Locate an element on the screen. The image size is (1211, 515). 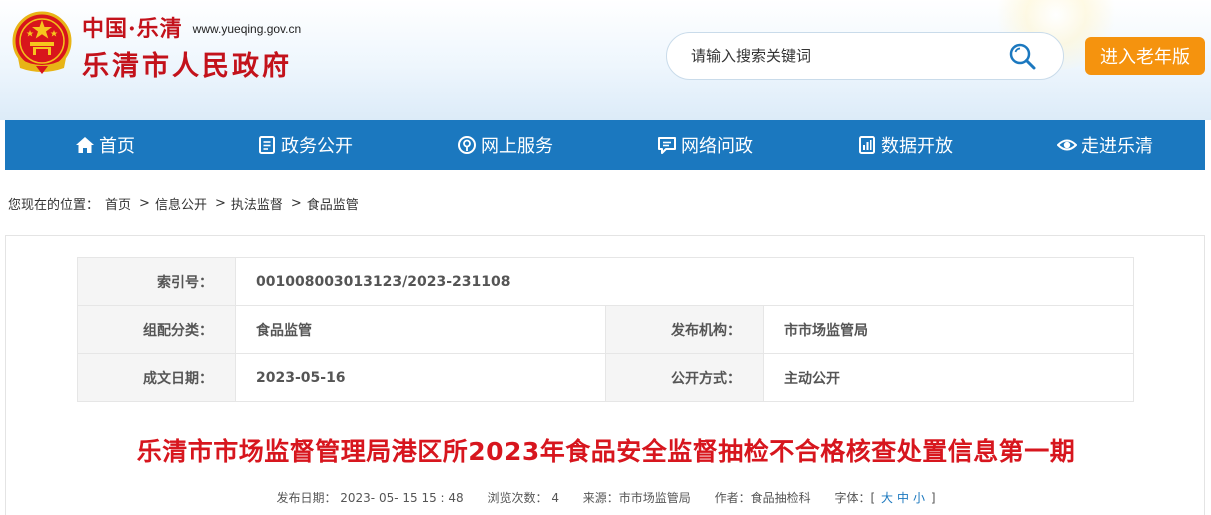
main-nav: 首页 政务公开 网上服务 网络问政 数据开放 走进乐清 is located at coordinates (605, 145).